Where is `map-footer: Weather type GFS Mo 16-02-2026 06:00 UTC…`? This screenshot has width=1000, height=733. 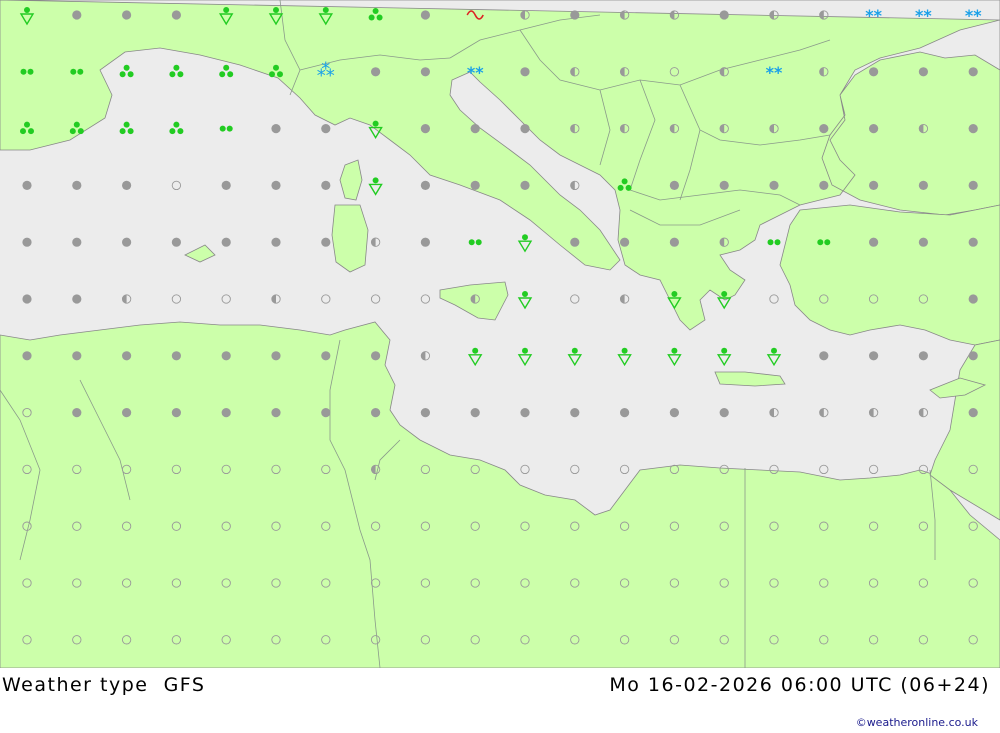 map-footer: Weather type GFS Mo 16-02-2026 06:00 UTC… is located at coordinates (500, 700).